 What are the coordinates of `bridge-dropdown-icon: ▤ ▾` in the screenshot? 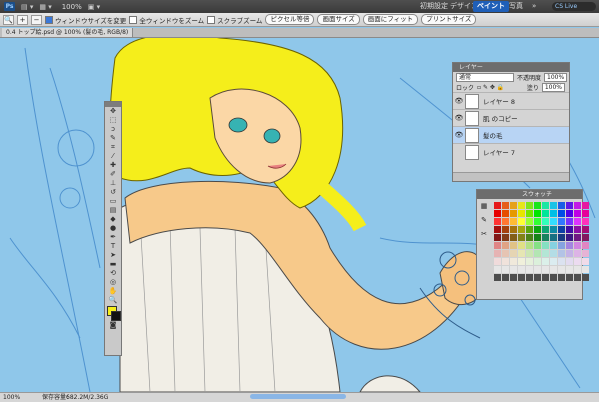 It's located at (27, 7).